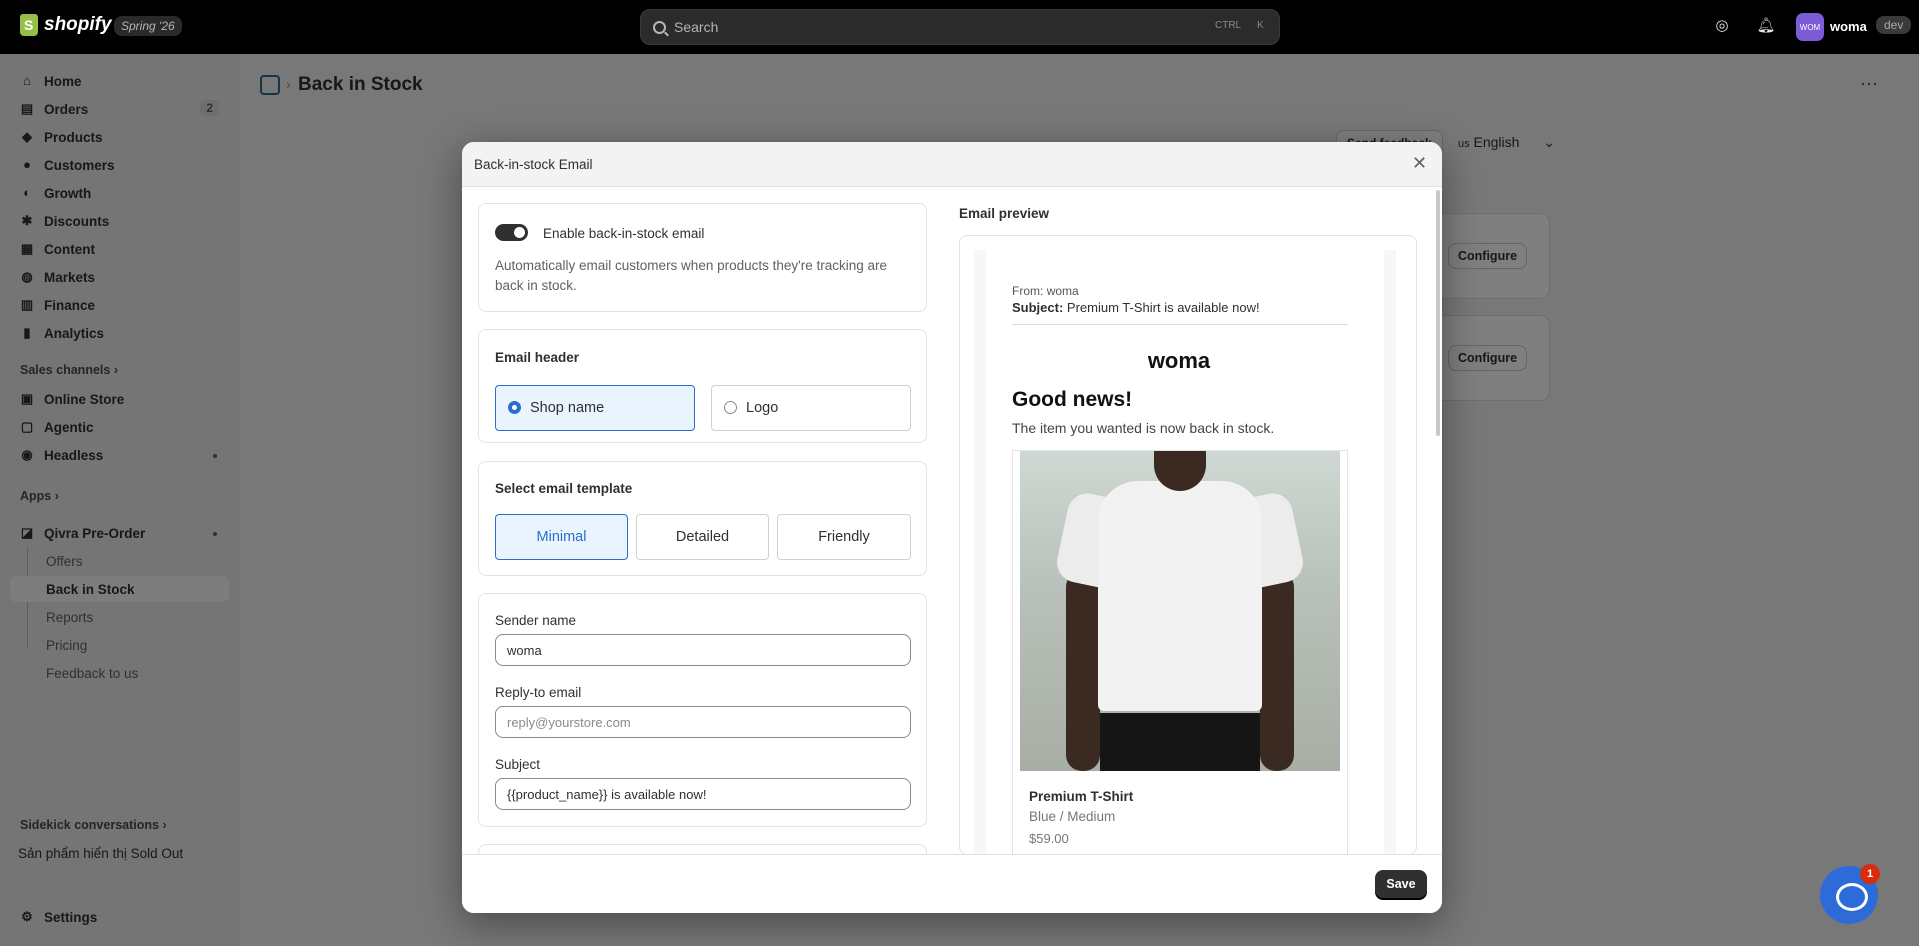  Describe the element at coordinates (538, 692) in the screenshot. I see `reply-to-label: Reply-to email` at that location.